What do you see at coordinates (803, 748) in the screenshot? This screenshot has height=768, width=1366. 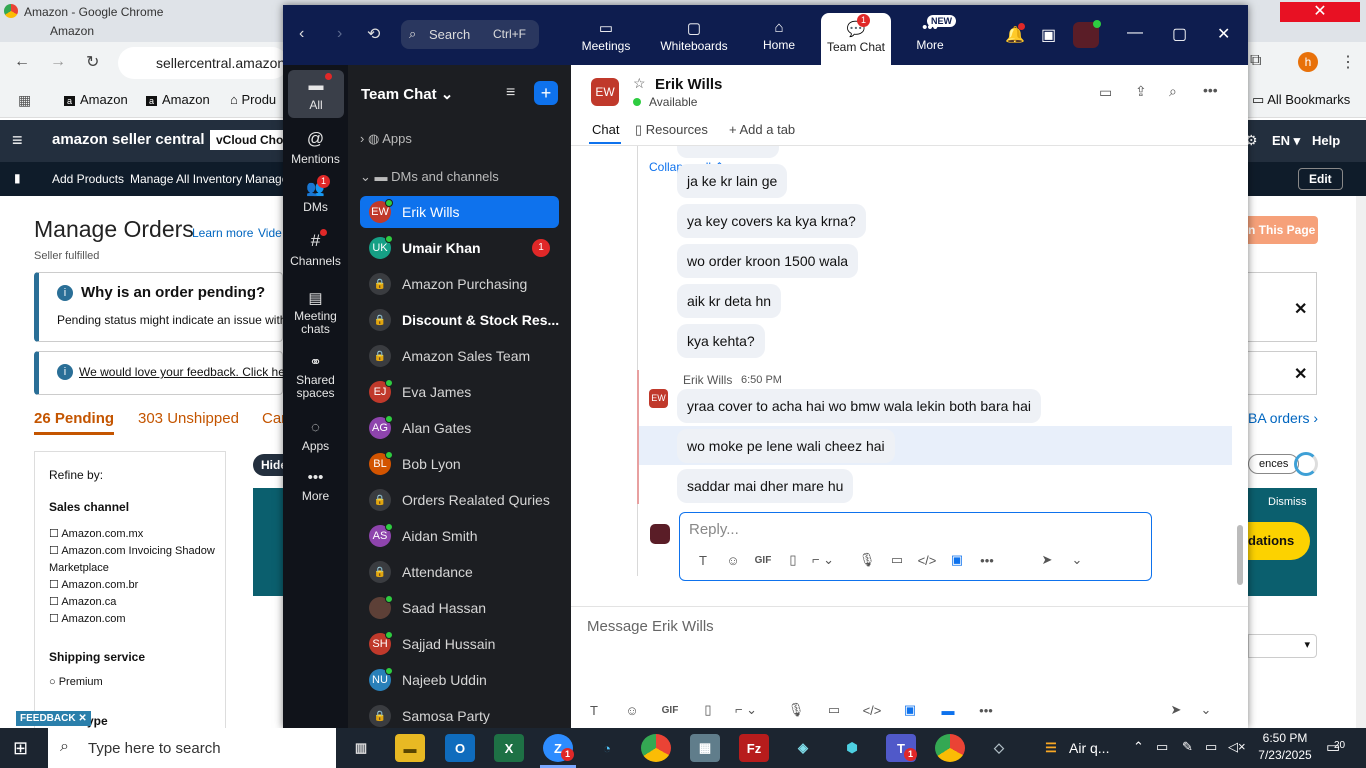 I see `app-icon: ◈` at bounding box center [803, 748].